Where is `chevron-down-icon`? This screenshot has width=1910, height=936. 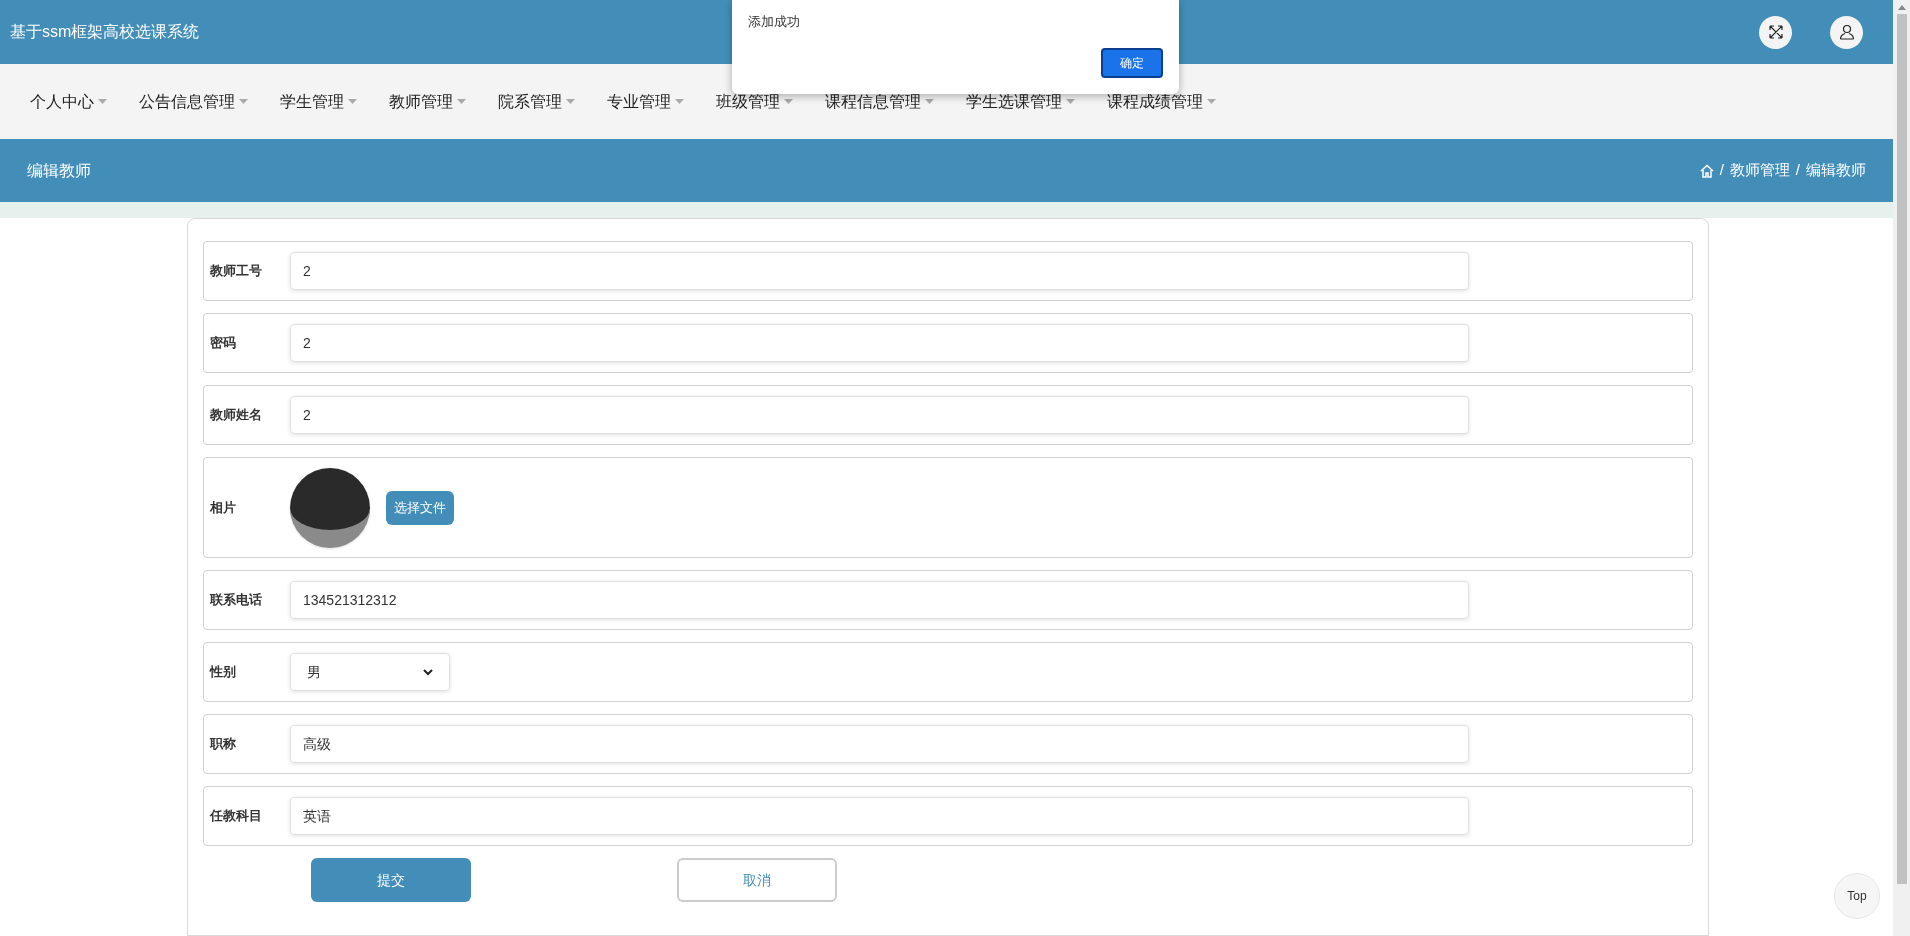
chevron-down-icon is located at coordinates (428, 672).